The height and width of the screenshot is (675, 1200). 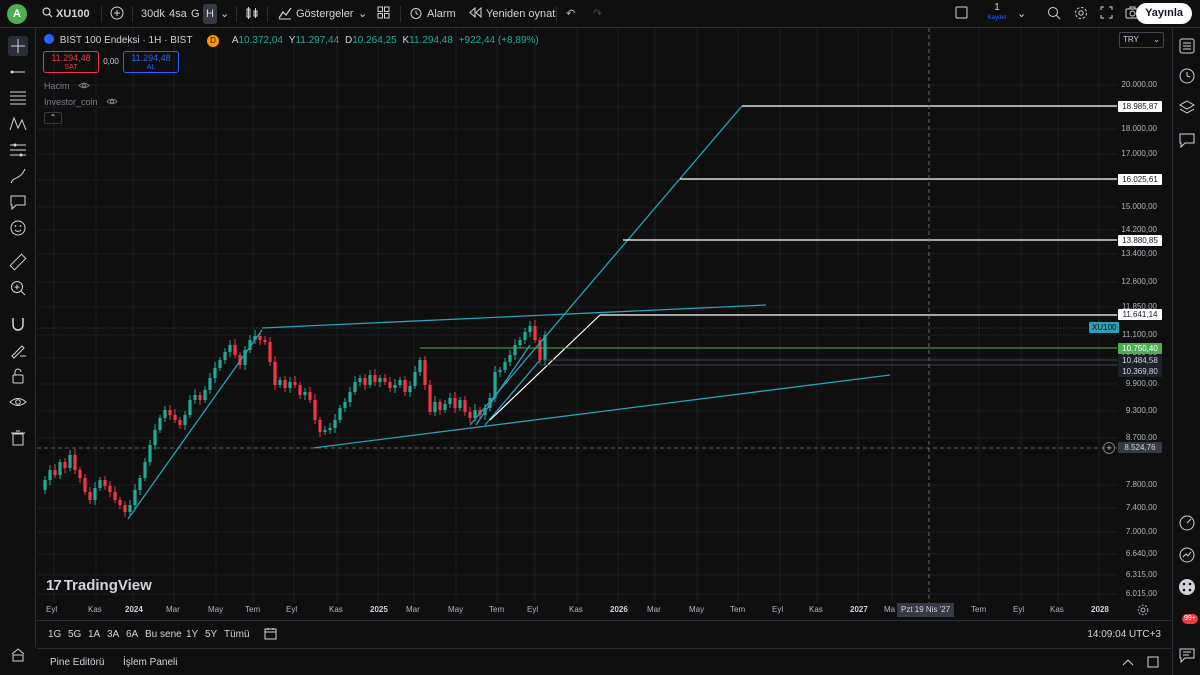 I want to click on channel-upper-line, so click(x=514, y=316).